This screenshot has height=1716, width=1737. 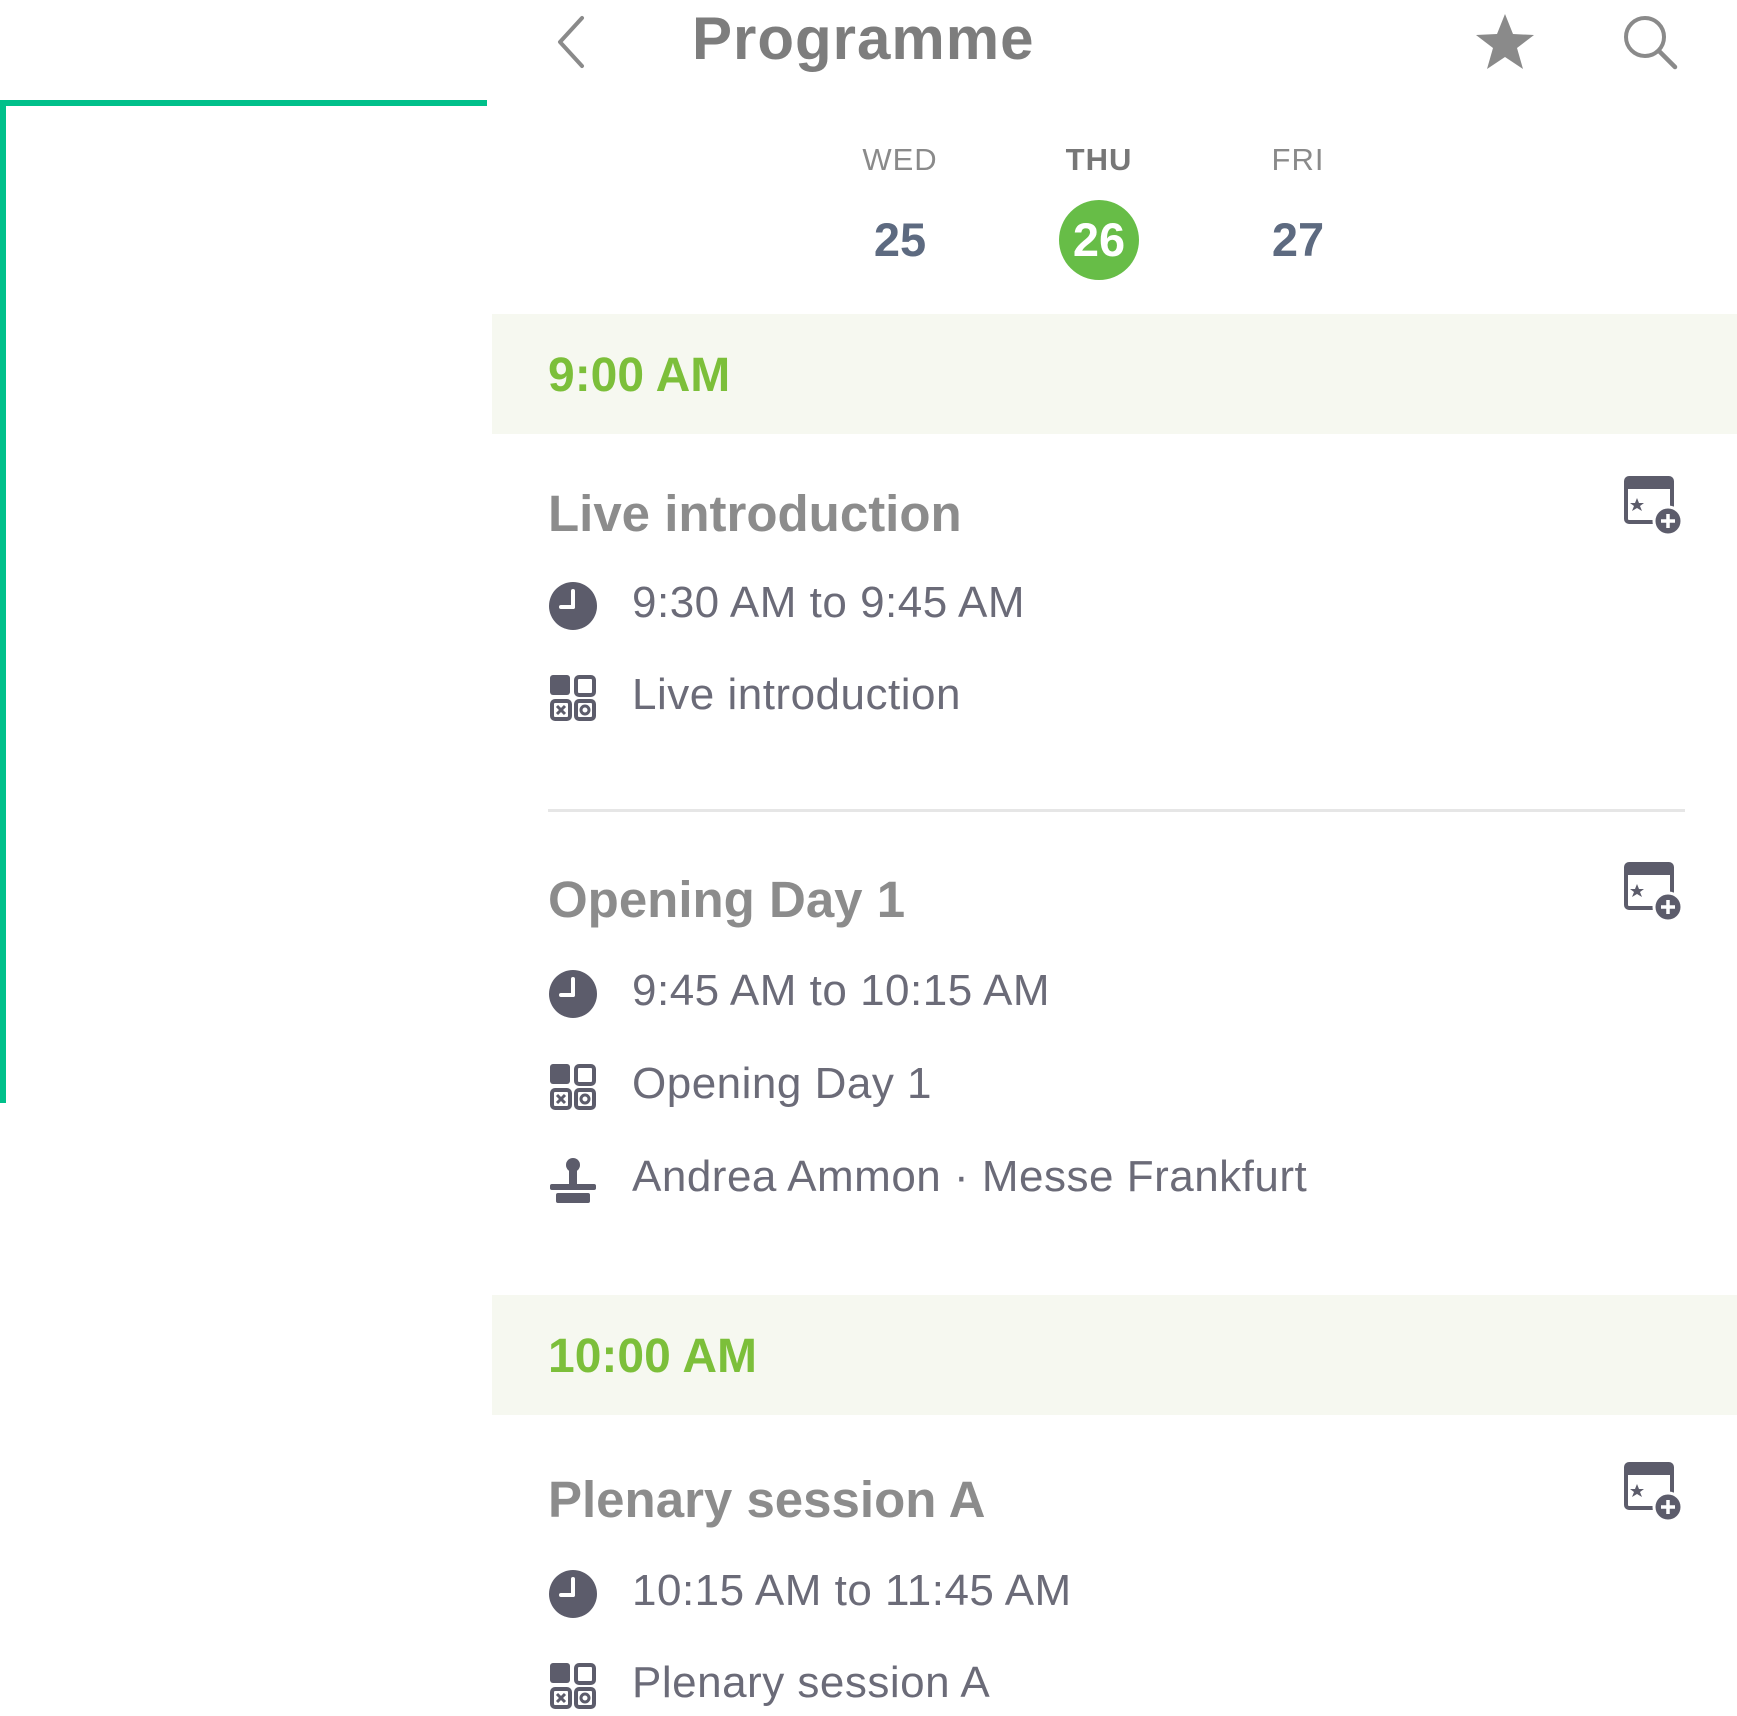 I want to click on session-category: Opening Day 1, so click(x=782, y=1083).